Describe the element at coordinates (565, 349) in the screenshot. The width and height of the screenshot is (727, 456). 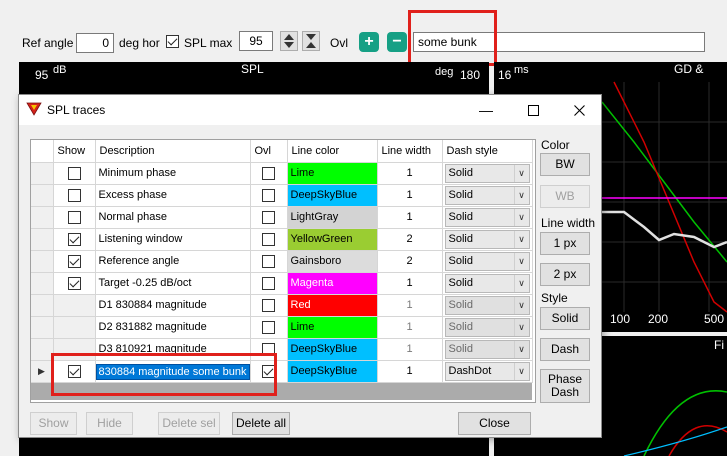
I see `dash-style-button: Dash` at that location.